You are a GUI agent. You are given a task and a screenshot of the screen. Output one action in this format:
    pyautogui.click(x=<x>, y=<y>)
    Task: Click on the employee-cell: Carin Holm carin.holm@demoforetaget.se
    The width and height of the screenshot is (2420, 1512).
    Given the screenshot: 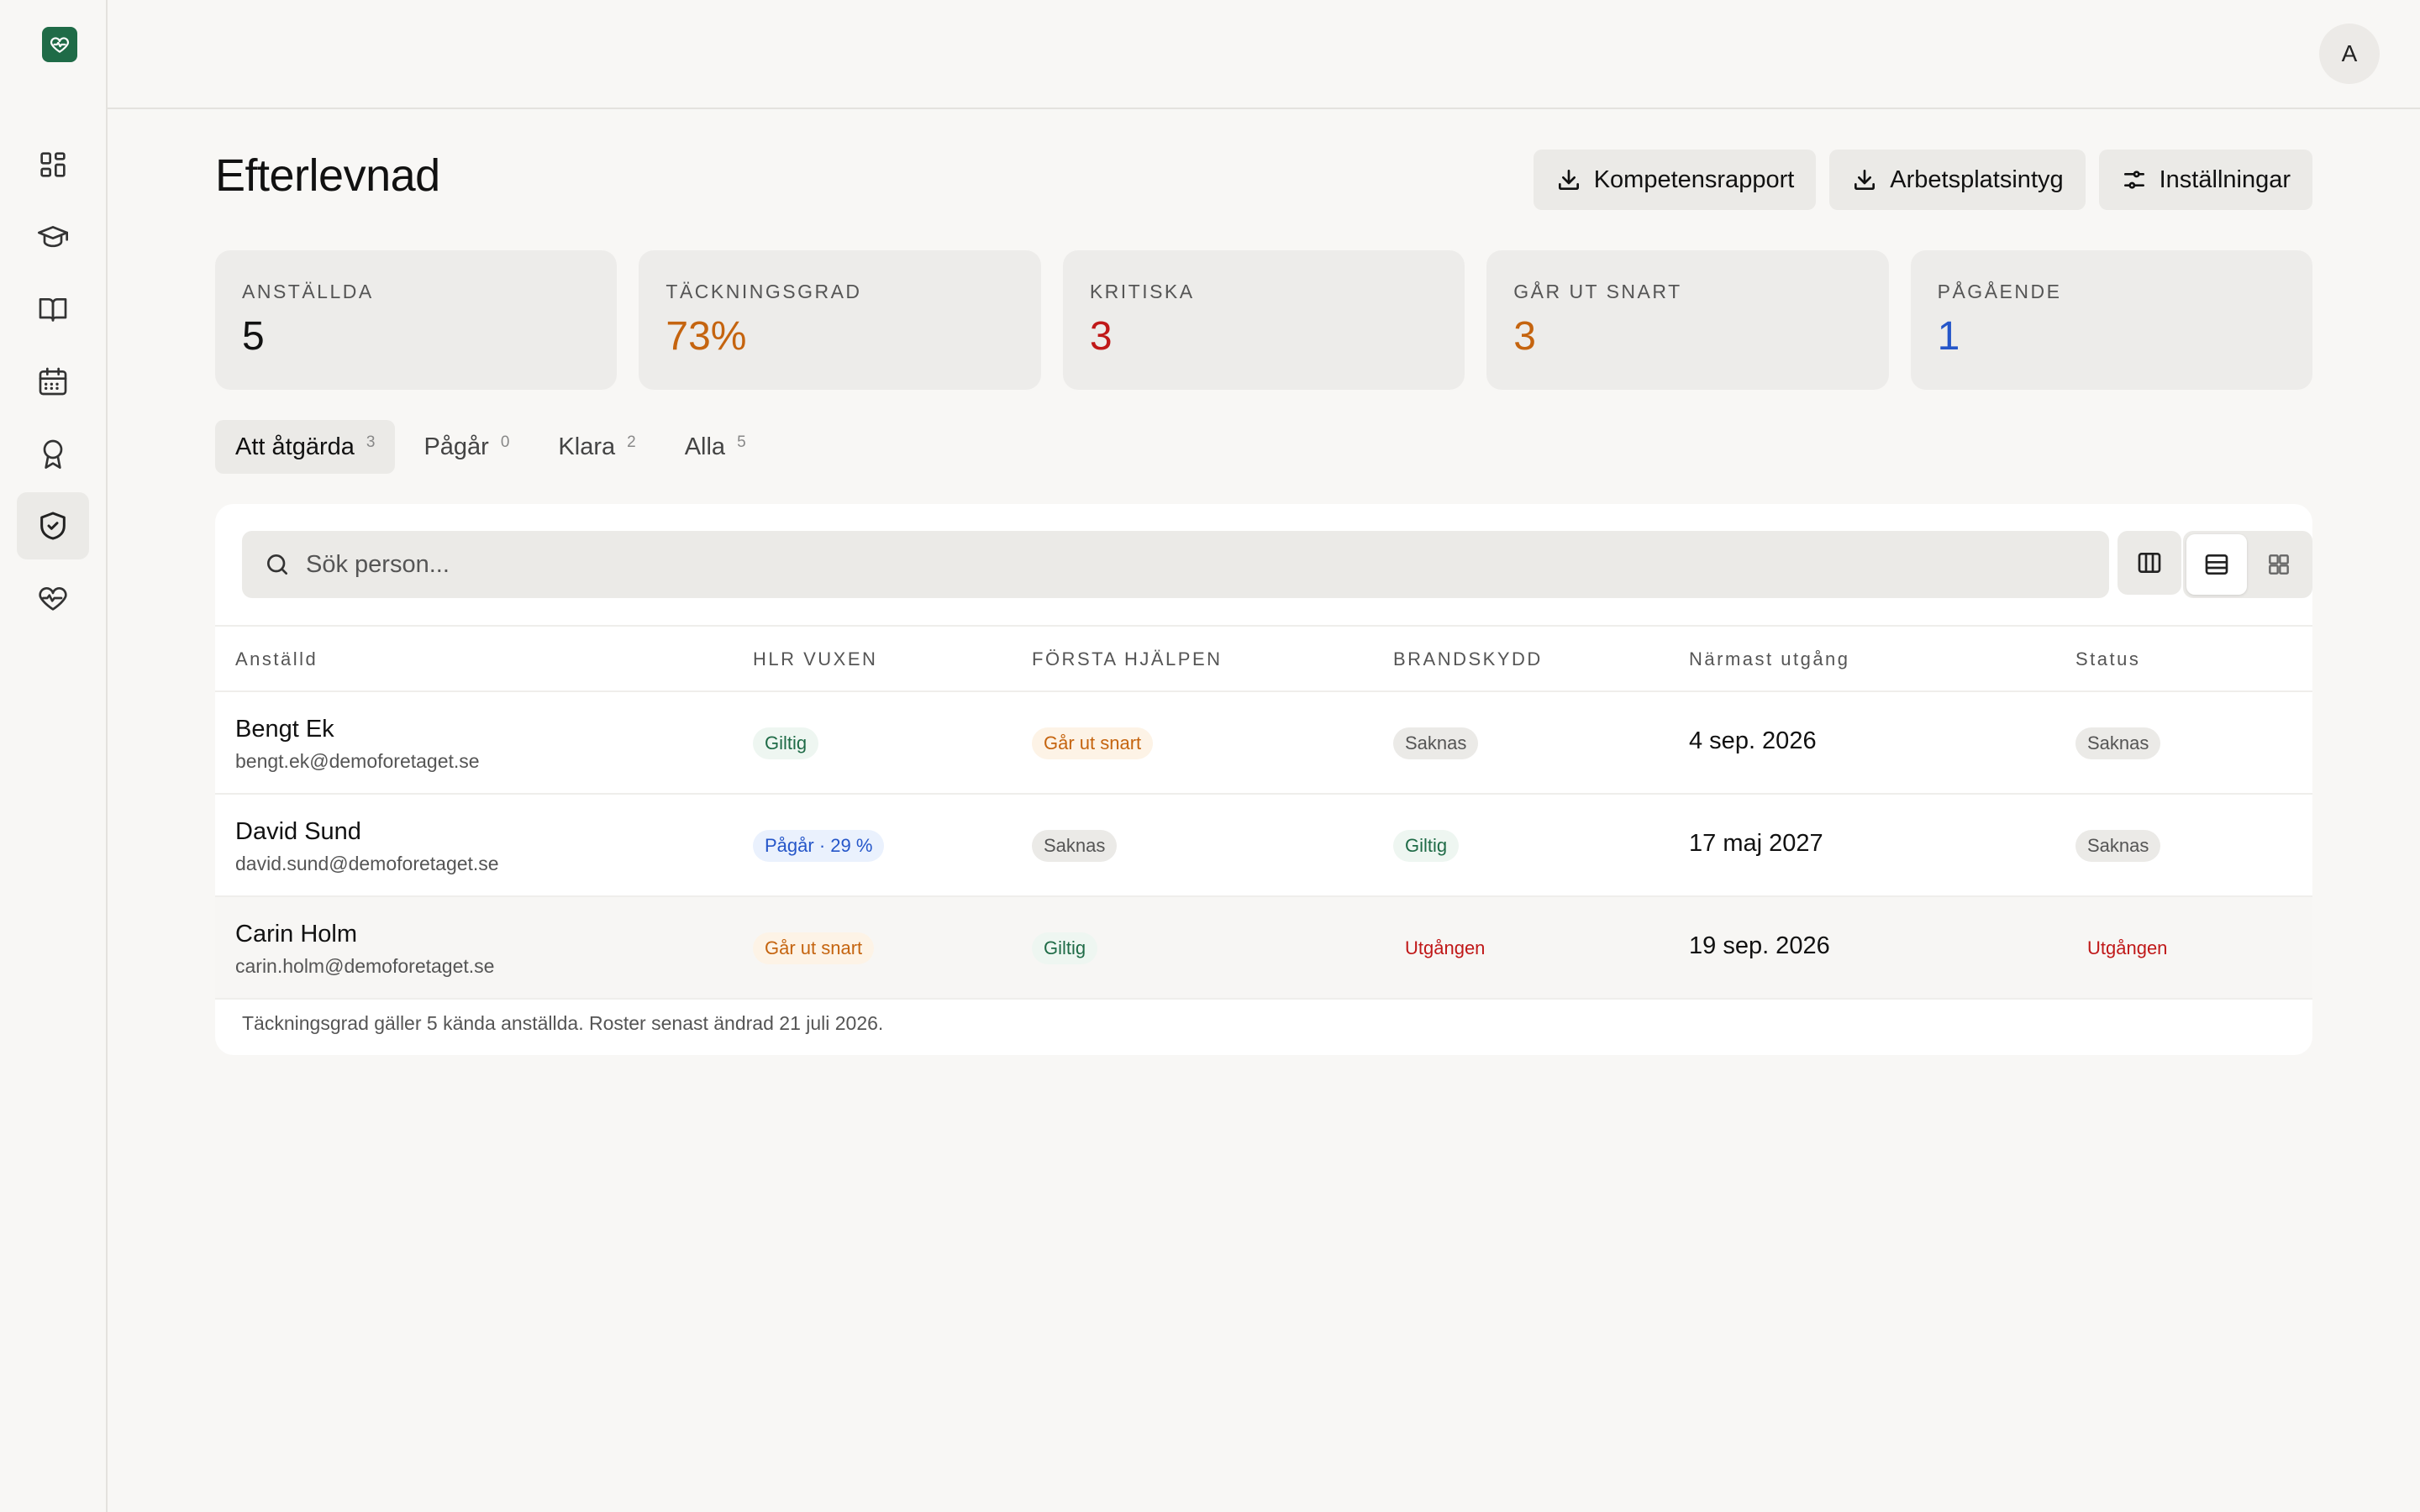 What is the action you would take?
    pyautogui.click(x=364, y=949)
    